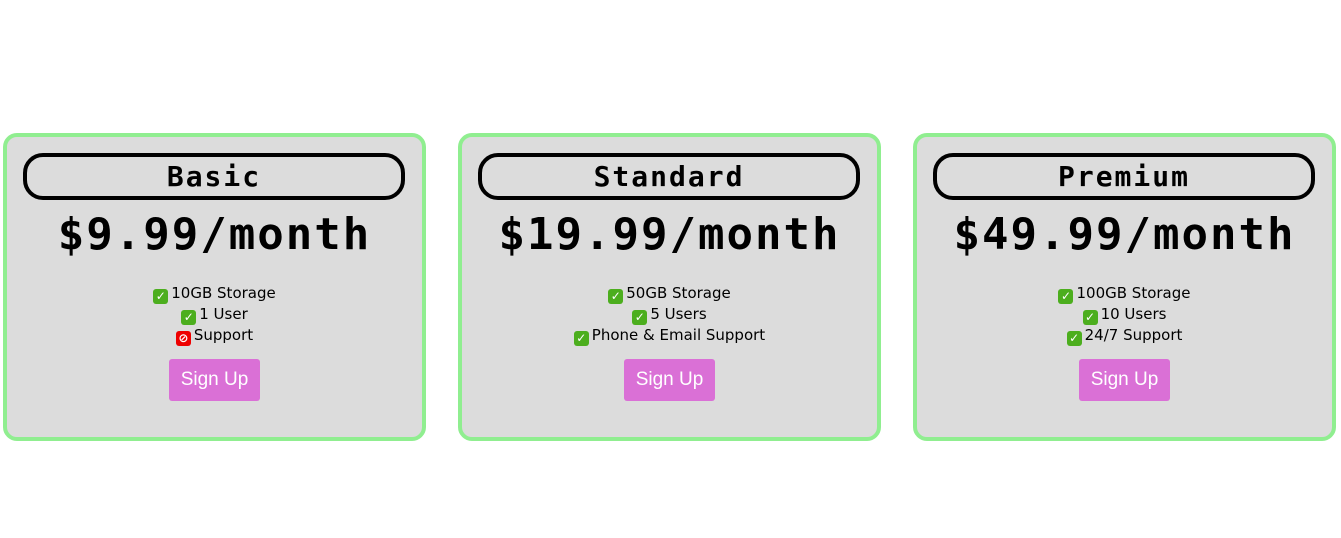 This screenshot has width=1341, height=538. Describe the element at coordinates (678, 293) in the screenshot. I see `feature-text: 50GB Storage` at that location.